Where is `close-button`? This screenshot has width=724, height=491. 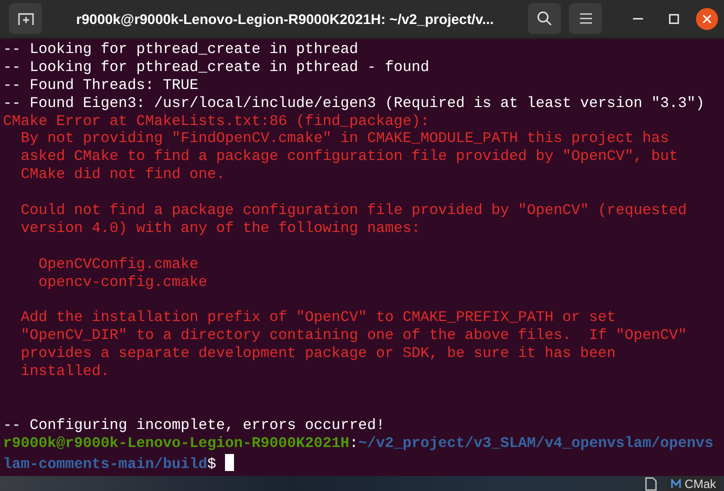
close-button is located at coordinates (707, 19).